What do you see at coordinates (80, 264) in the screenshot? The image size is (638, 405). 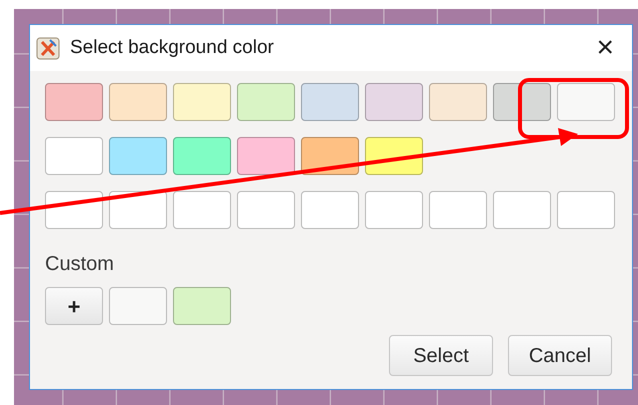 I see `section-label: Custom` at bounding box center [80, 264].